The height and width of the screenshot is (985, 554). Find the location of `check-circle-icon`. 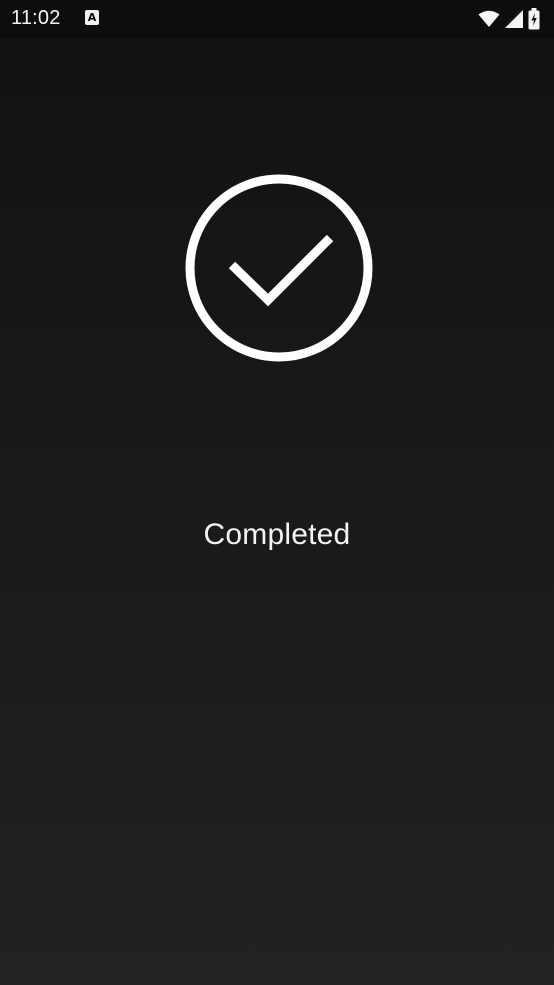

check-circle-icon is located at coordinates (279, 268).